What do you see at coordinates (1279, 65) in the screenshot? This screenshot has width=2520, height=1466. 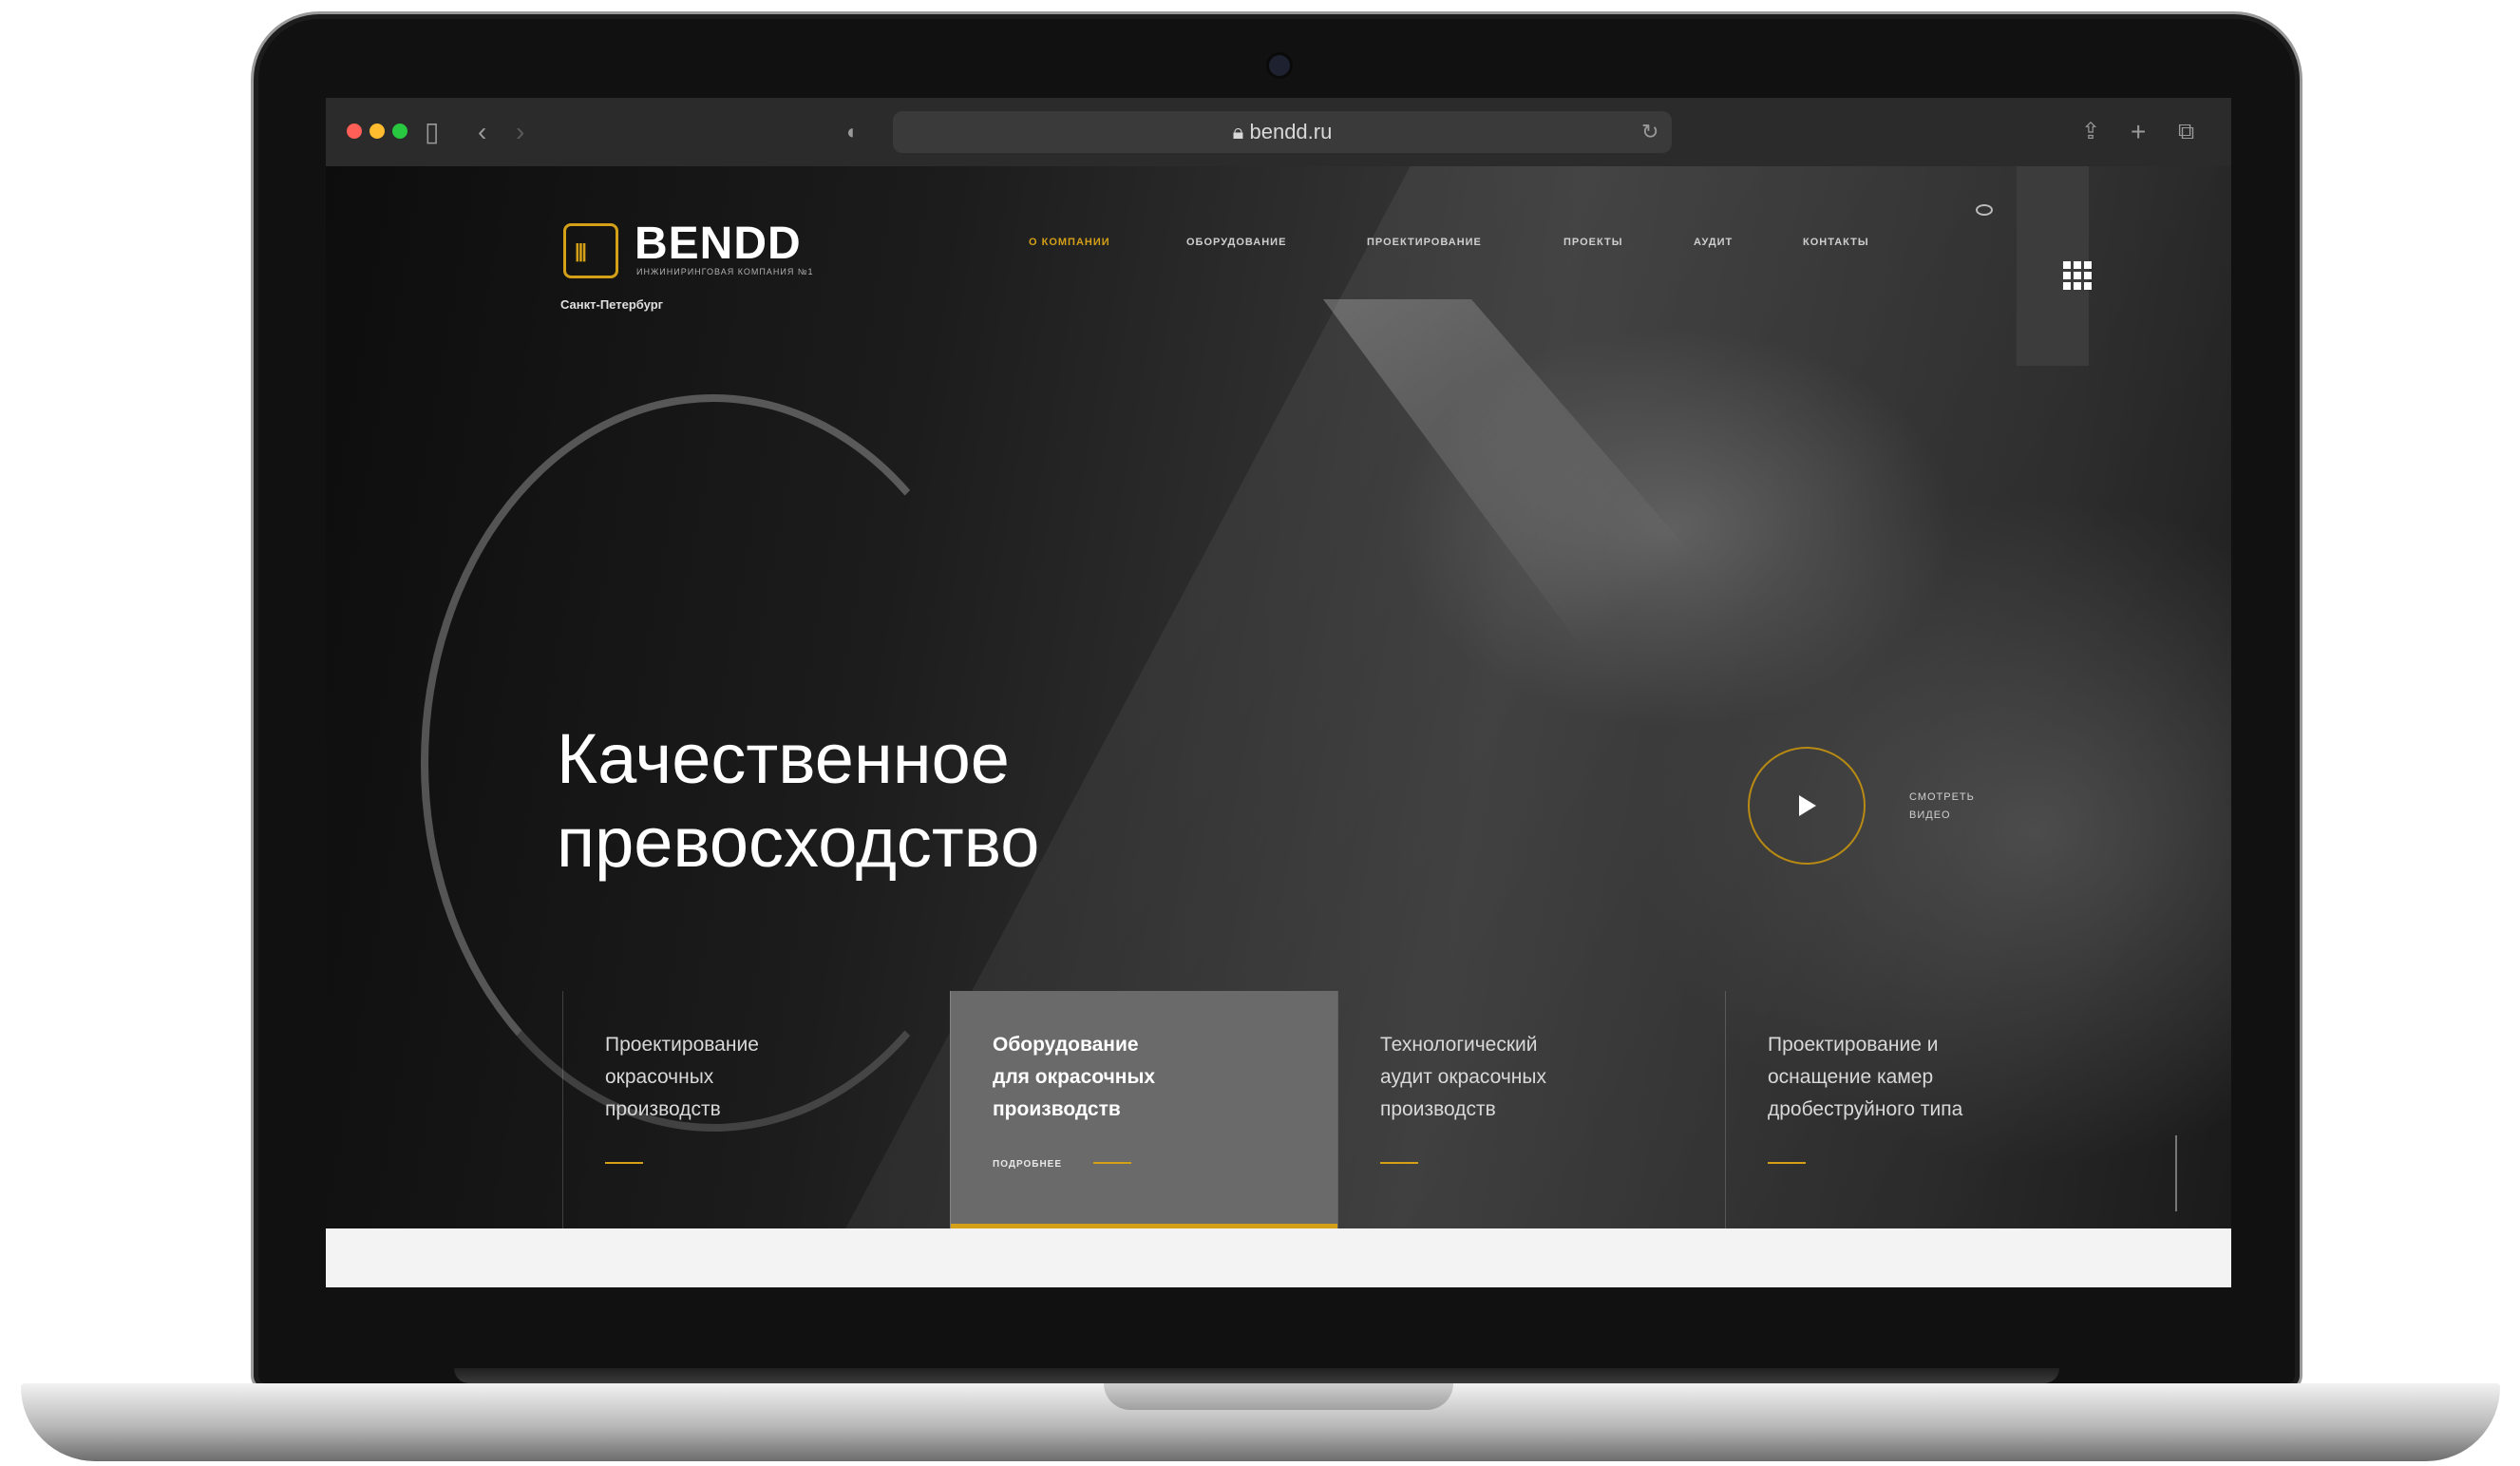 I see `camera-icon` at bounding box center [1279, 65].